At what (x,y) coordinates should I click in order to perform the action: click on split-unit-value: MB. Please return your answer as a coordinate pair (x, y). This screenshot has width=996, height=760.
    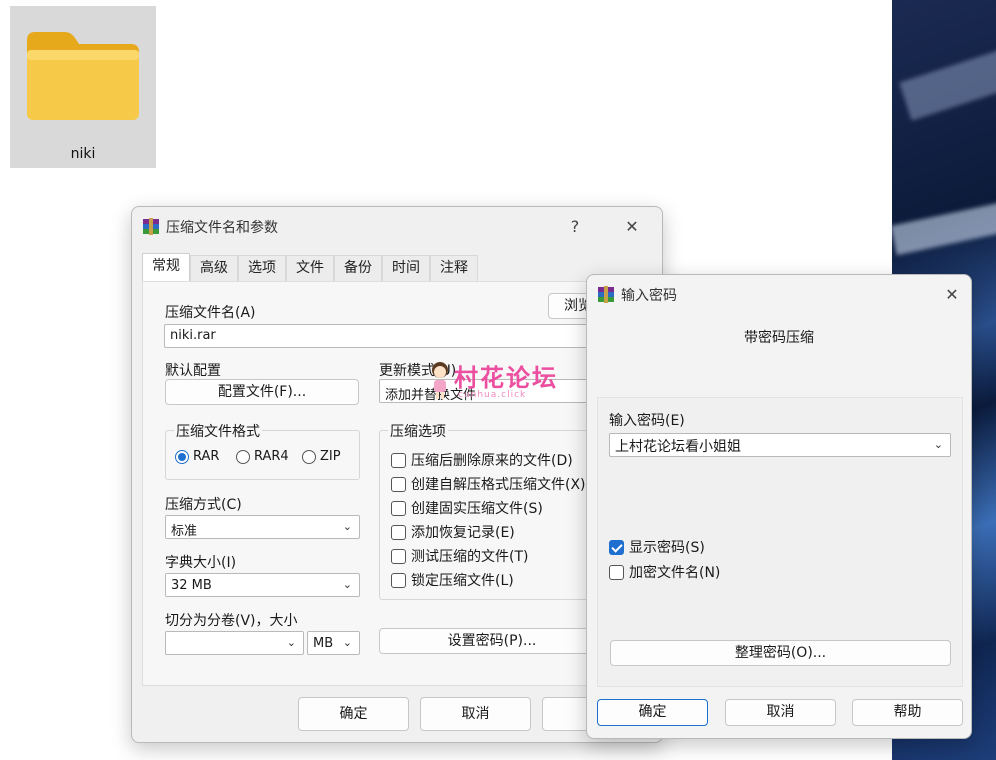
    Looking at the image, I should click on (323, 643).